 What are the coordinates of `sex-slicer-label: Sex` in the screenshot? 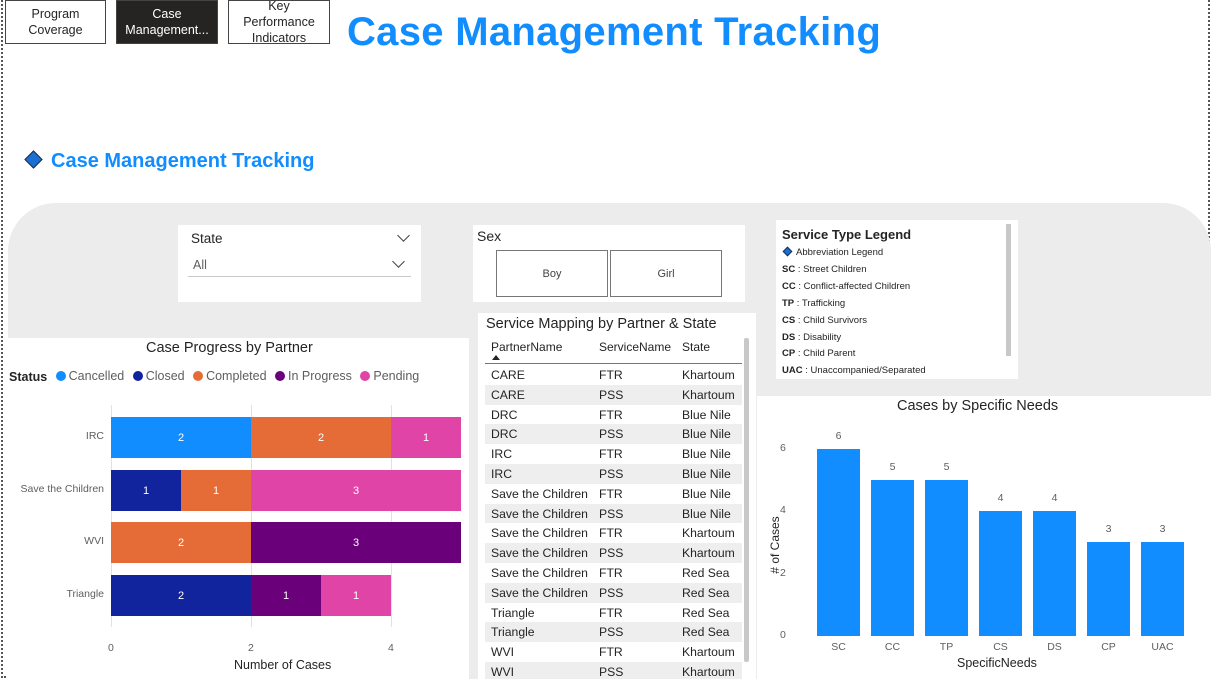 It's located at (489, 236).